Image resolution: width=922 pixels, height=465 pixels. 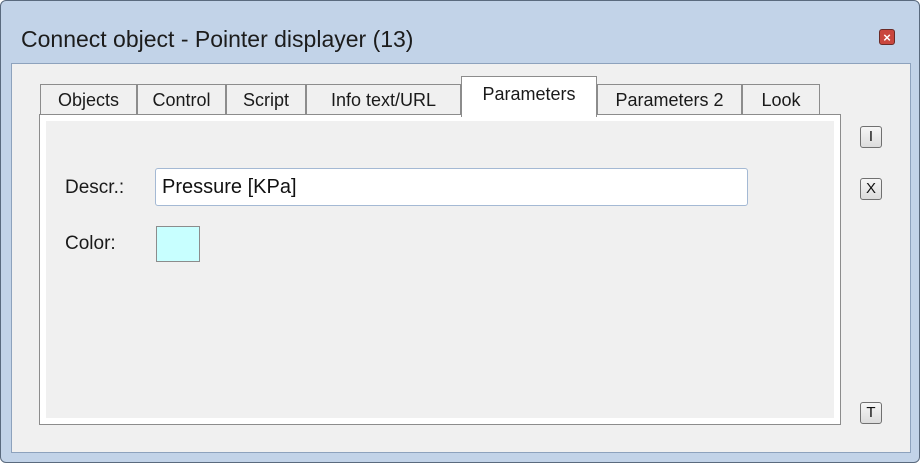 I want to click on descr-label: Descr.:, so click(x=95, y=187).